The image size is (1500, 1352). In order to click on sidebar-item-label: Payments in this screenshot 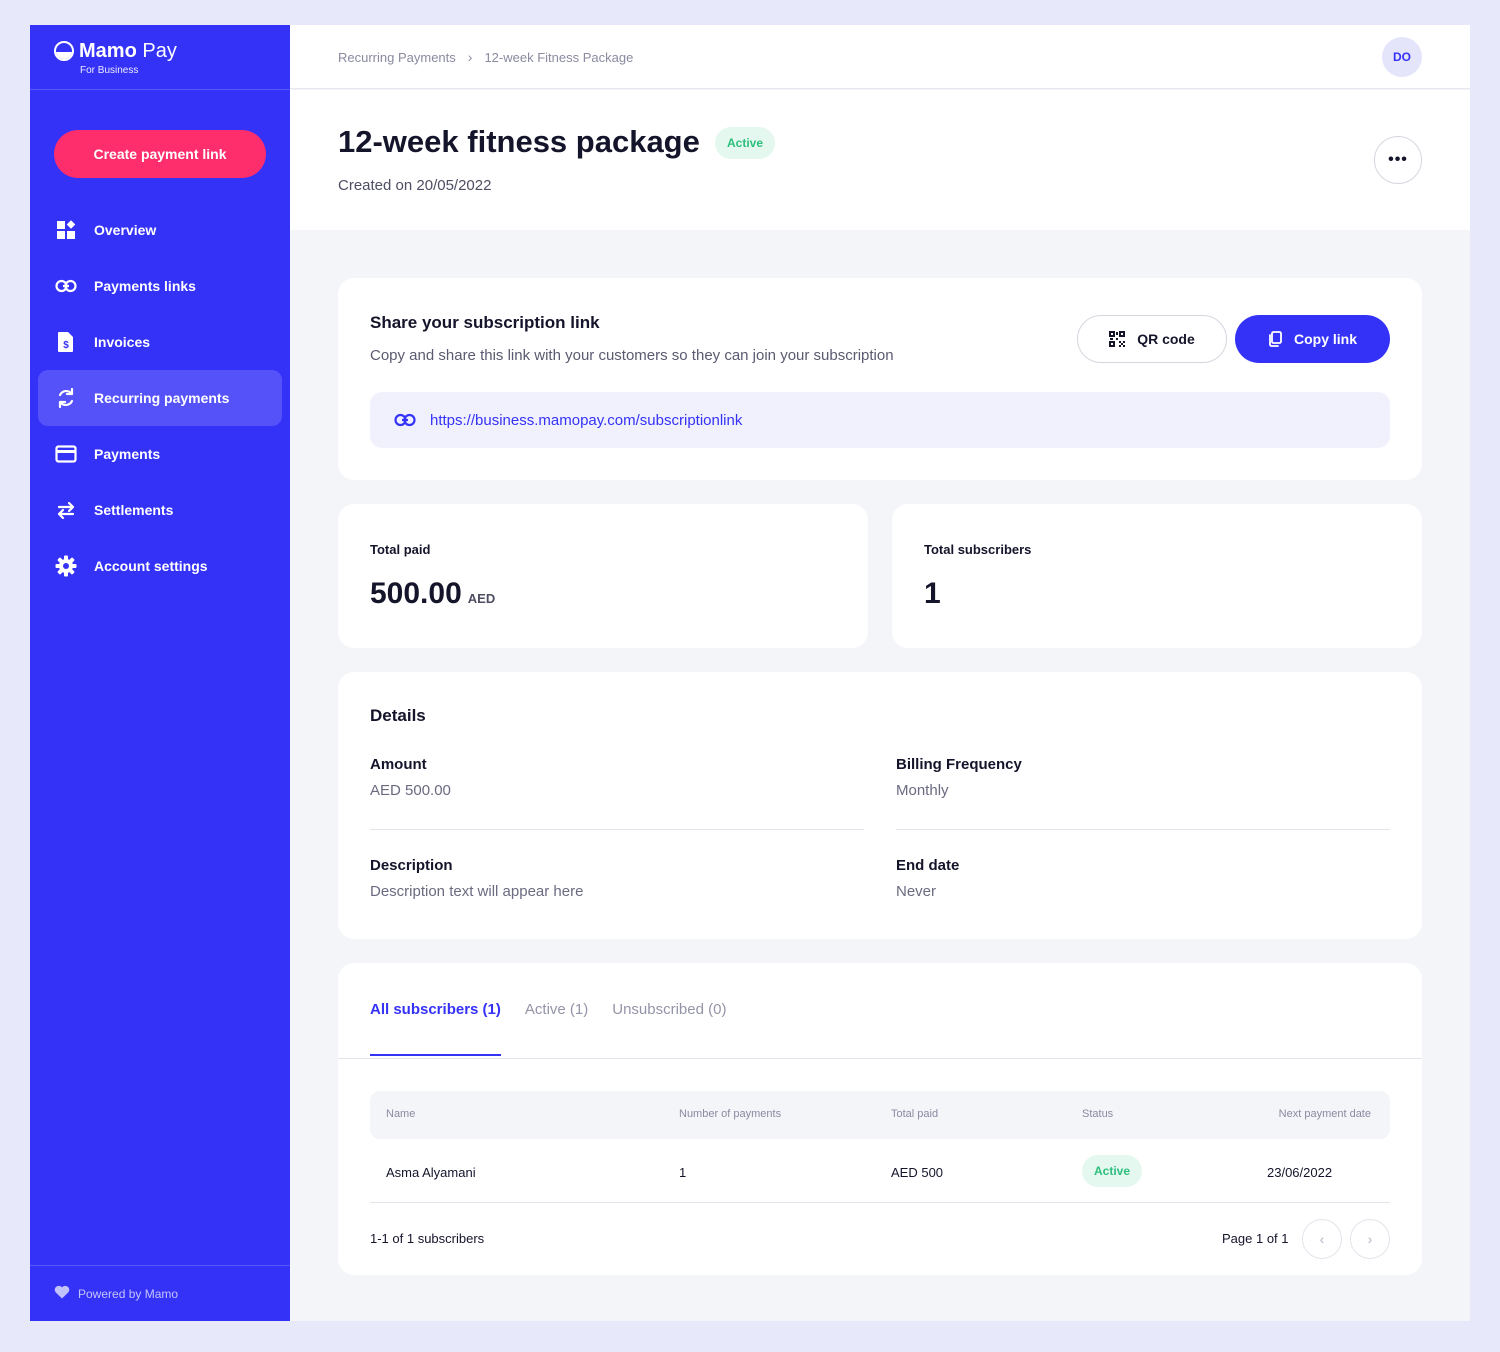, I will do `click(127, 454)`.